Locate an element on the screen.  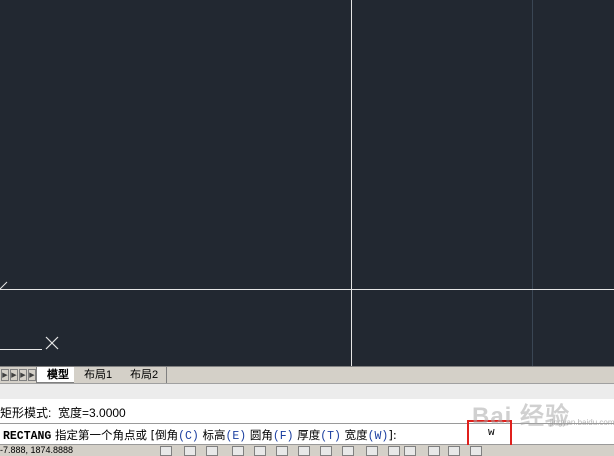
option-chamfer: 倒角(C) is located at coordinates (177, 435).